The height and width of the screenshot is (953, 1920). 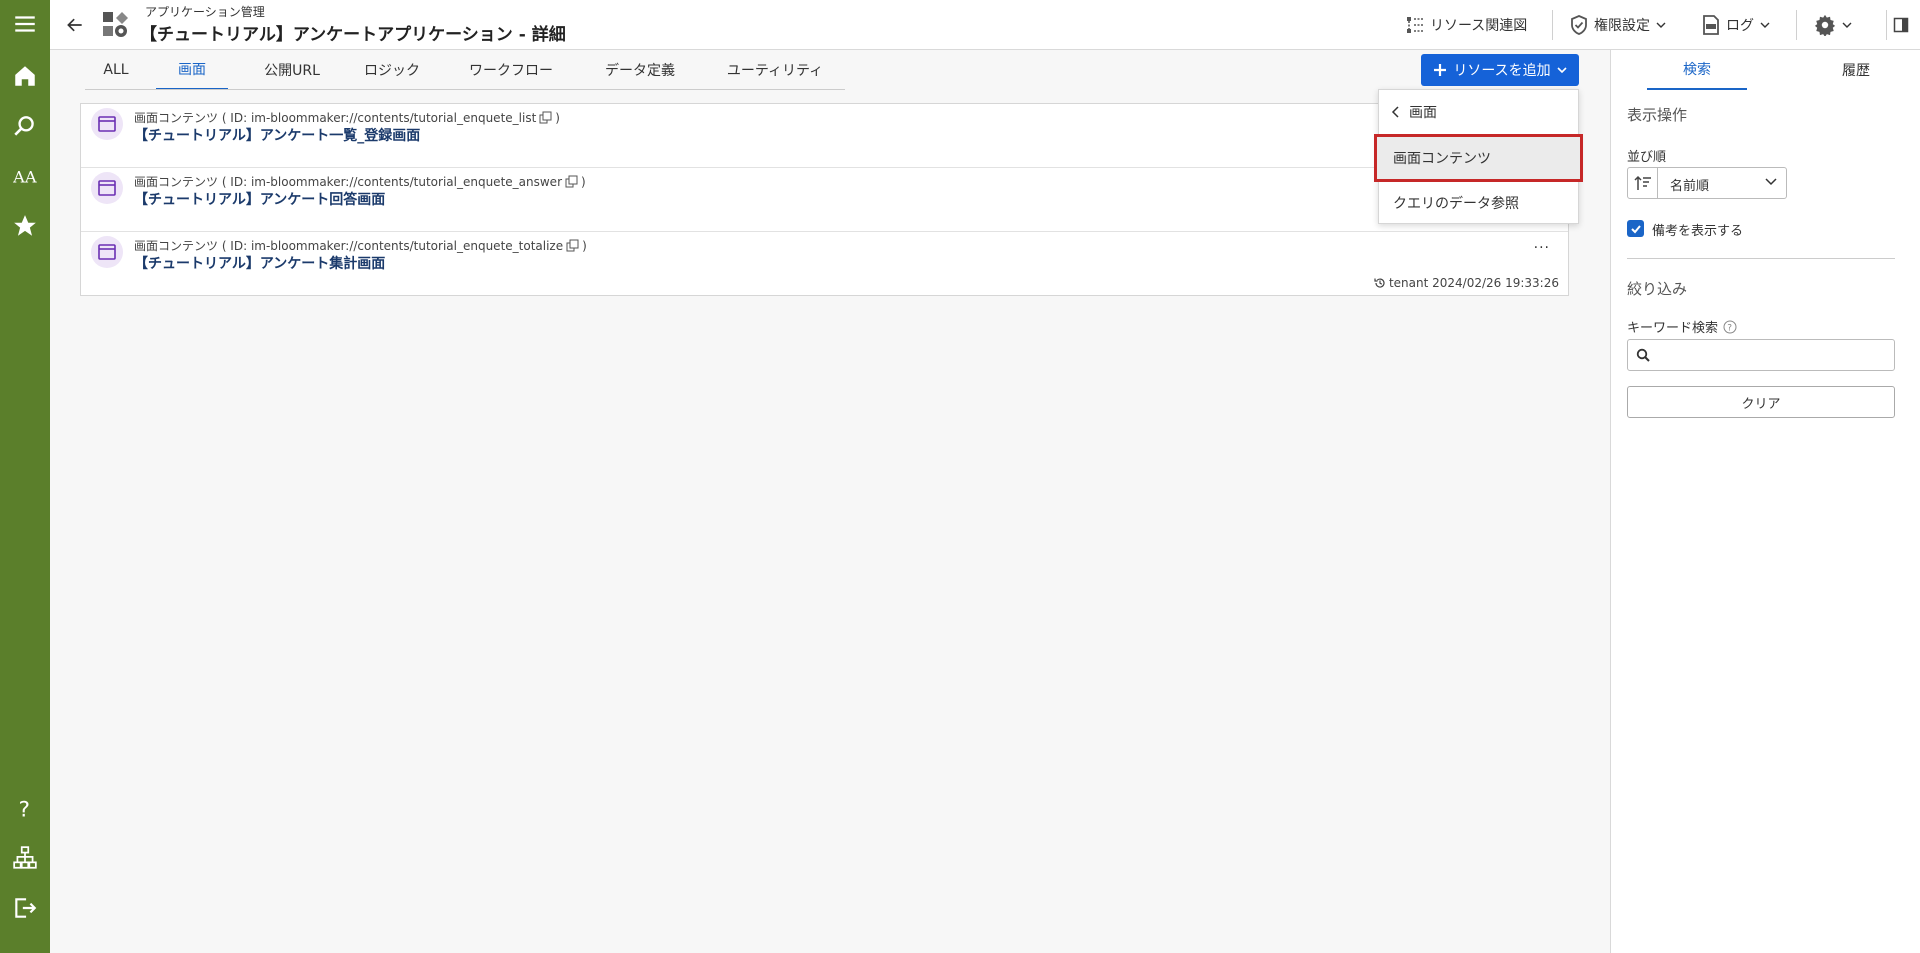 I want to click on add-resource-label: リソースを追加, so click(x=1502, y=71).